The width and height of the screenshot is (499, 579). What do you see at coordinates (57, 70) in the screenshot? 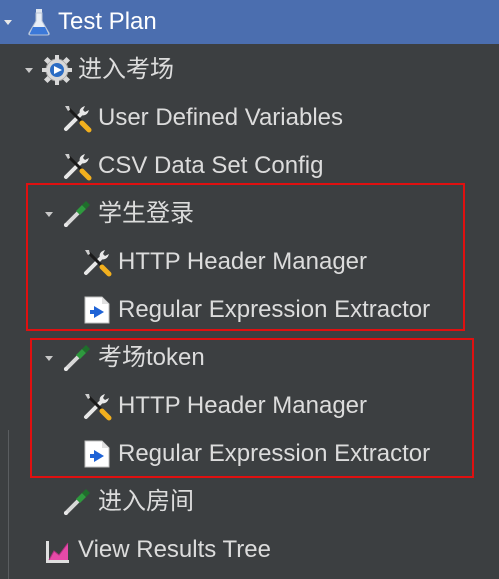
I see `thread-group-gear-icon` at bounding box center [57, 70].